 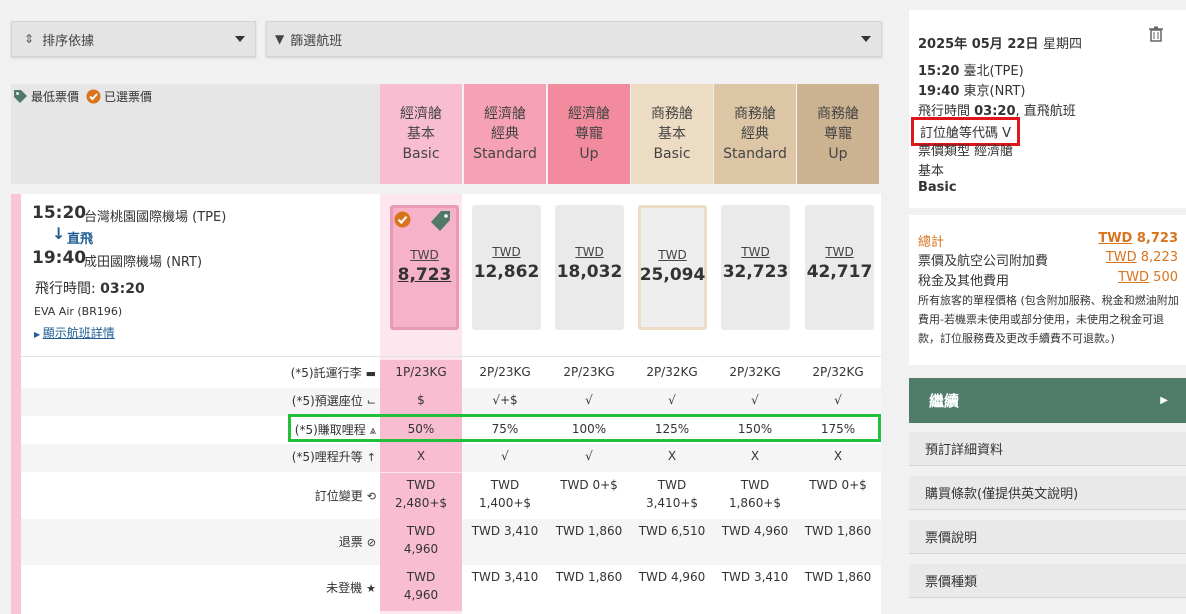 I want to click on column-header-line: 尊寵, so click(x=838, y=134).